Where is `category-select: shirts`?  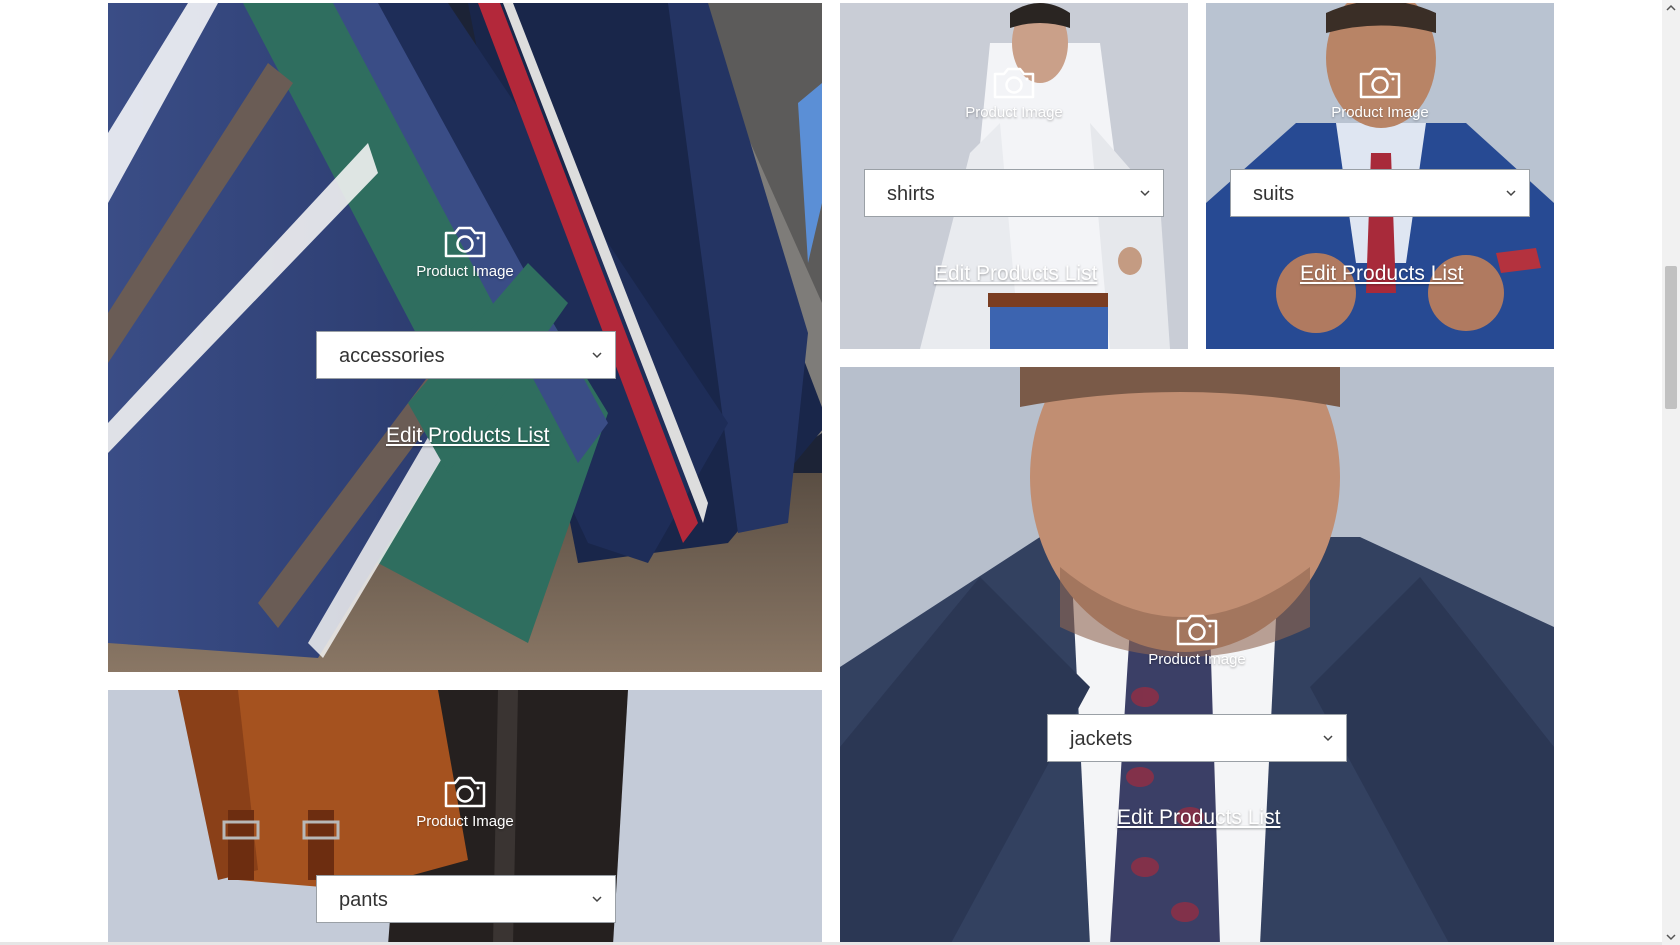 category-select: shirts is located at coordinates (1014, 193).